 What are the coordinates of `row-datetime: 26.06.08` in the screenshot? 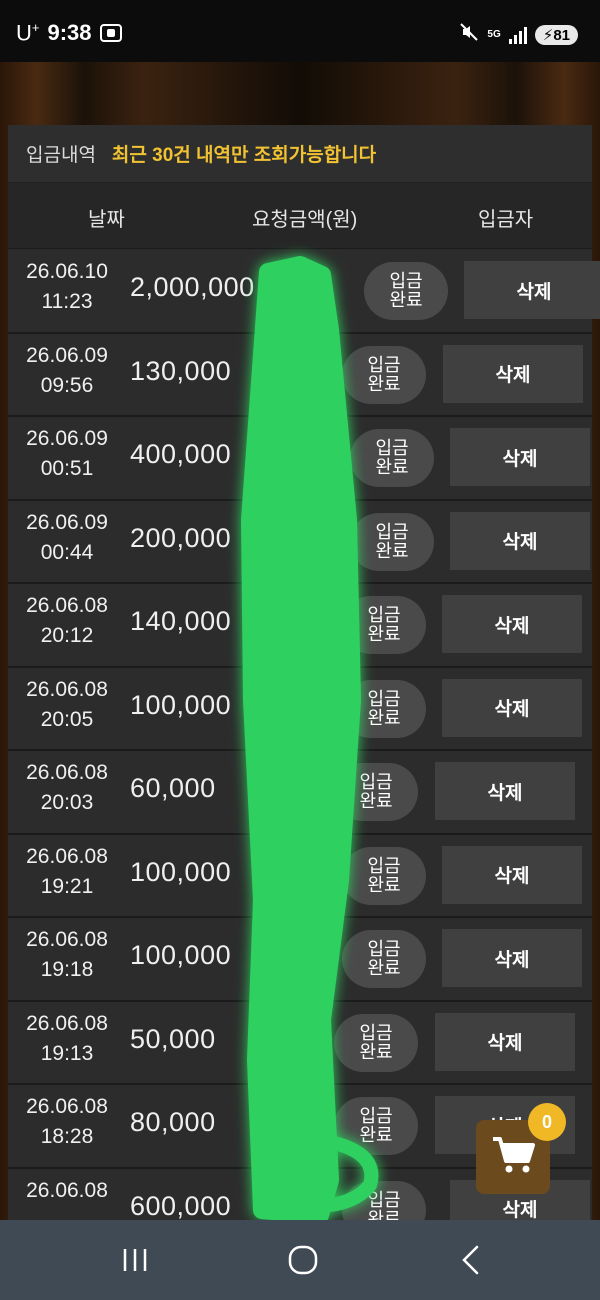 It's located at (67, 1190).